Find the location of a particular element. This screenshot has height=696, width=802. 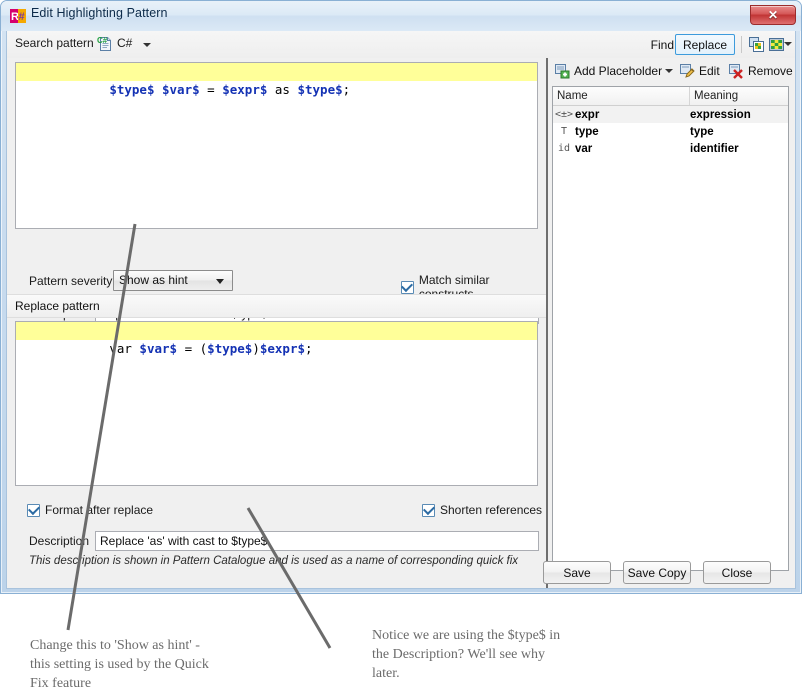

token-expr-2: $expr$ is located at coordinates (282, 348).